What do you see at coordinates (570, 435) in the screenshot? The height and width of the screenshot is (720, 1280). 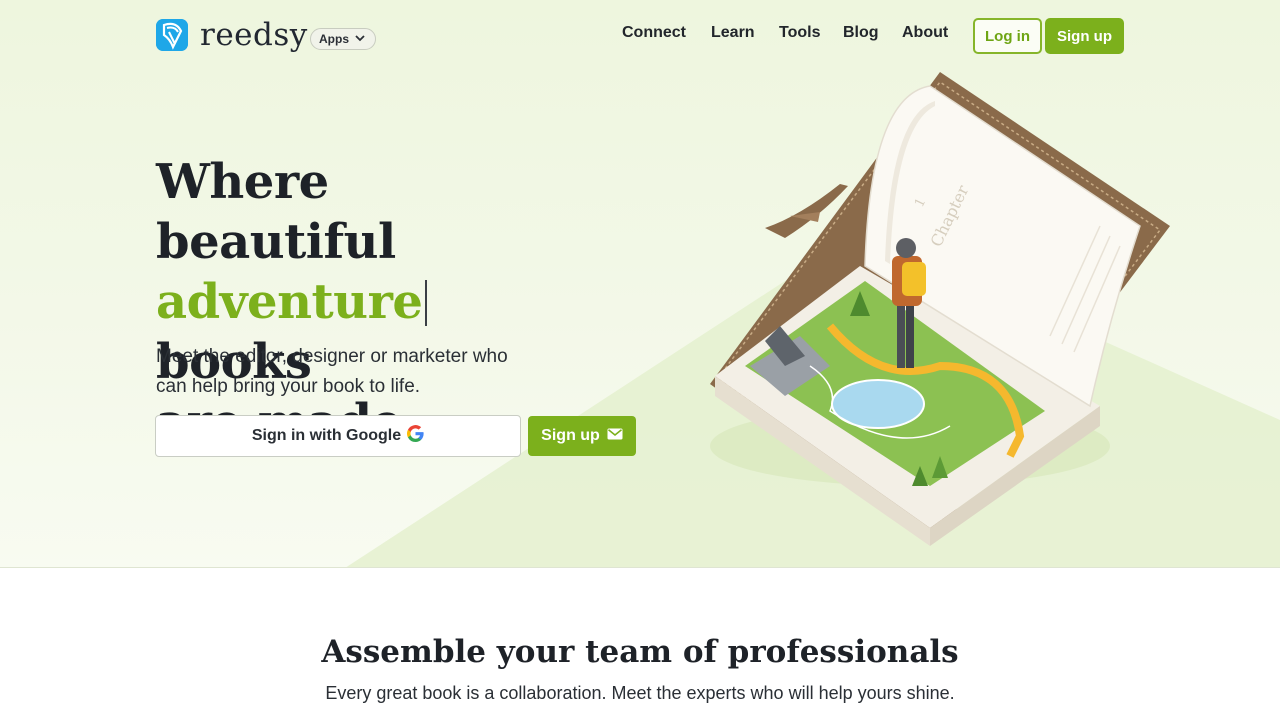 I see `hero-signup-label: Sign up` at bounding box center [570, 435].